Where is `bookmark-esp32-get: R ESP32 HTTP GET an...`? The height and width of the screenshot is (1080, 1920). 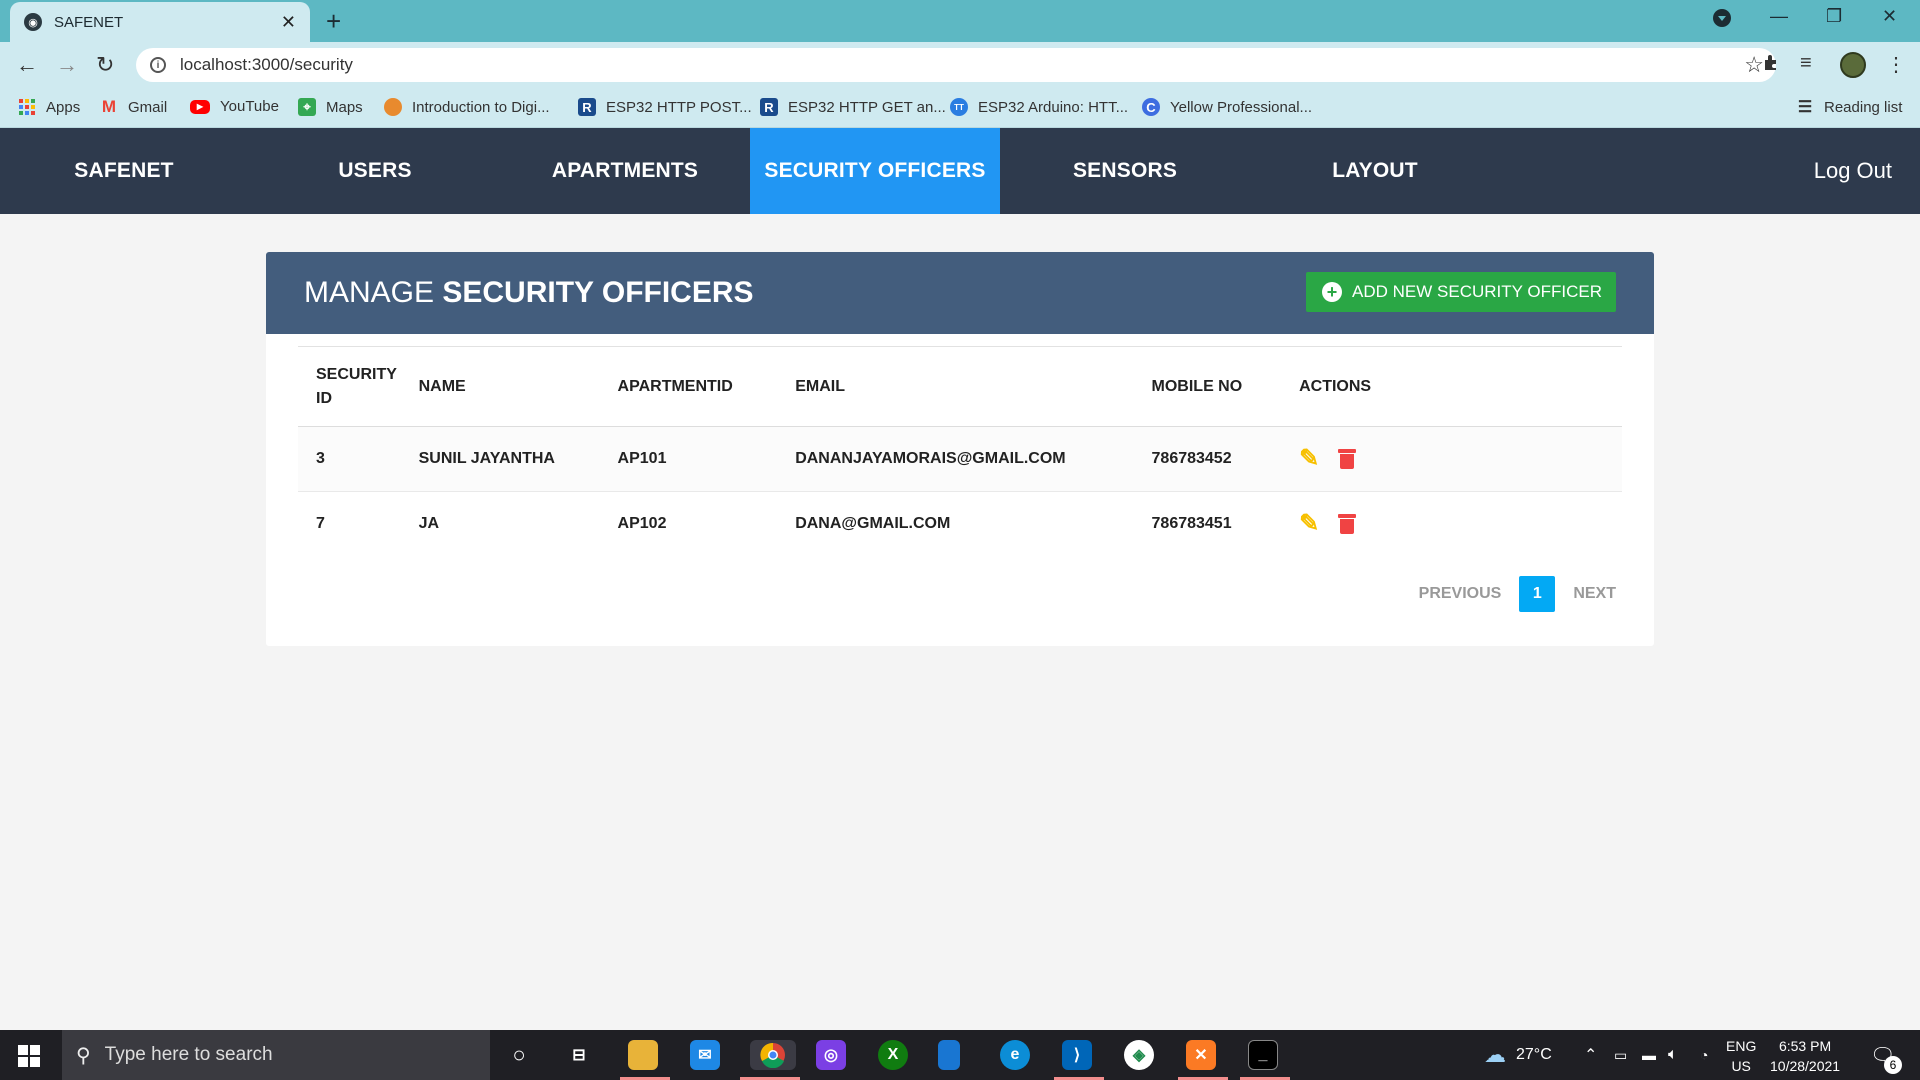 bookmark-esp32-get: R ESP32 HTTP GET an... is located at coordinates (853, 107).